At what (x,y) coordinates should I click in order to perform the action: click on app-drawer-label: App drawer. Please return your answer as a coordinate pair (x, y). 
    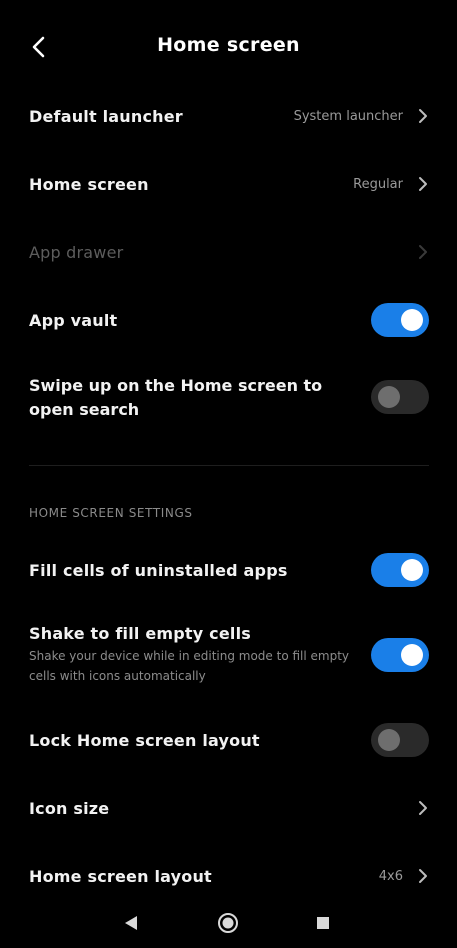
    Looking at the image, I should click on (76, 252).